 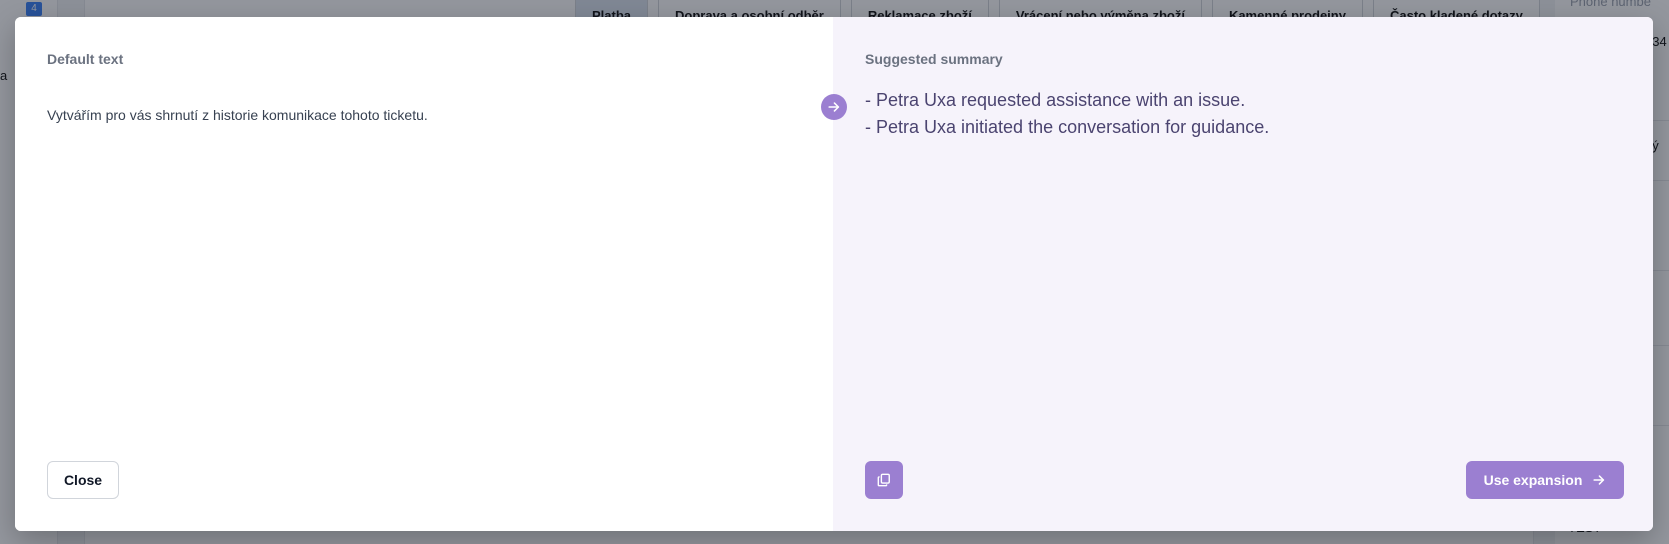 What do you see at coordinates (934, 59) in the screenshot?
I see `suggested-summary-label: Suggested summary` at bounding box center [934, 59].